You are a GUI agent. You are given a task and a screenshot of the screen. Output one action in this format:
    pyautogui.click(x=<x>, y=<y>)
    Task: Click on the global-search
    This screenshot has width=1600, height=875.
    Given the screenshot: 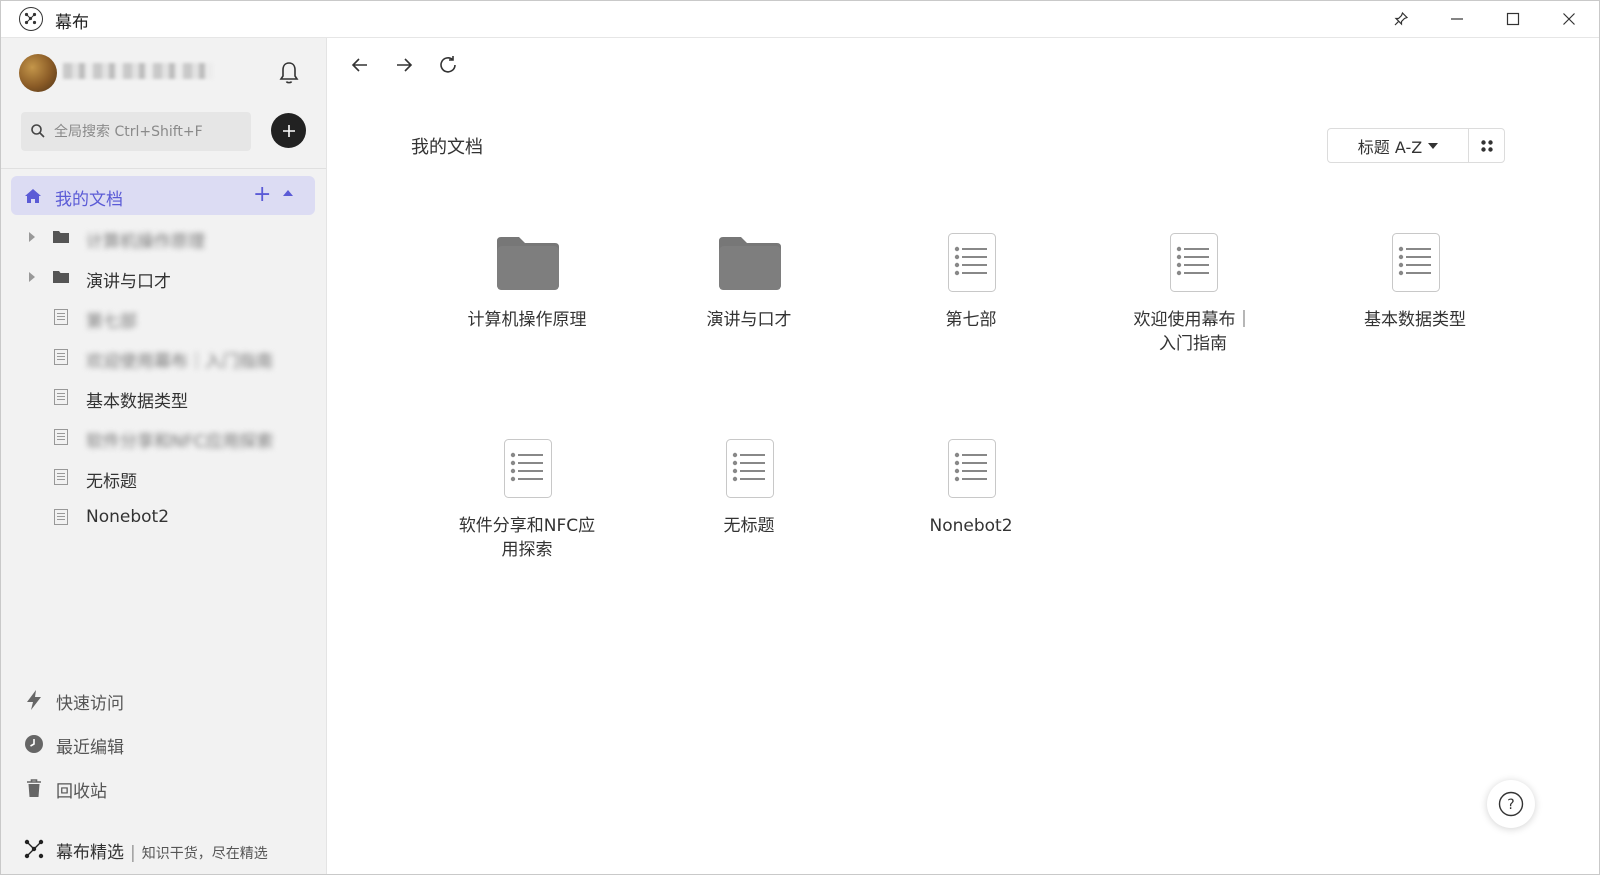 What is the action you would take?
    pyautogui.click(x=136, y=131)
    